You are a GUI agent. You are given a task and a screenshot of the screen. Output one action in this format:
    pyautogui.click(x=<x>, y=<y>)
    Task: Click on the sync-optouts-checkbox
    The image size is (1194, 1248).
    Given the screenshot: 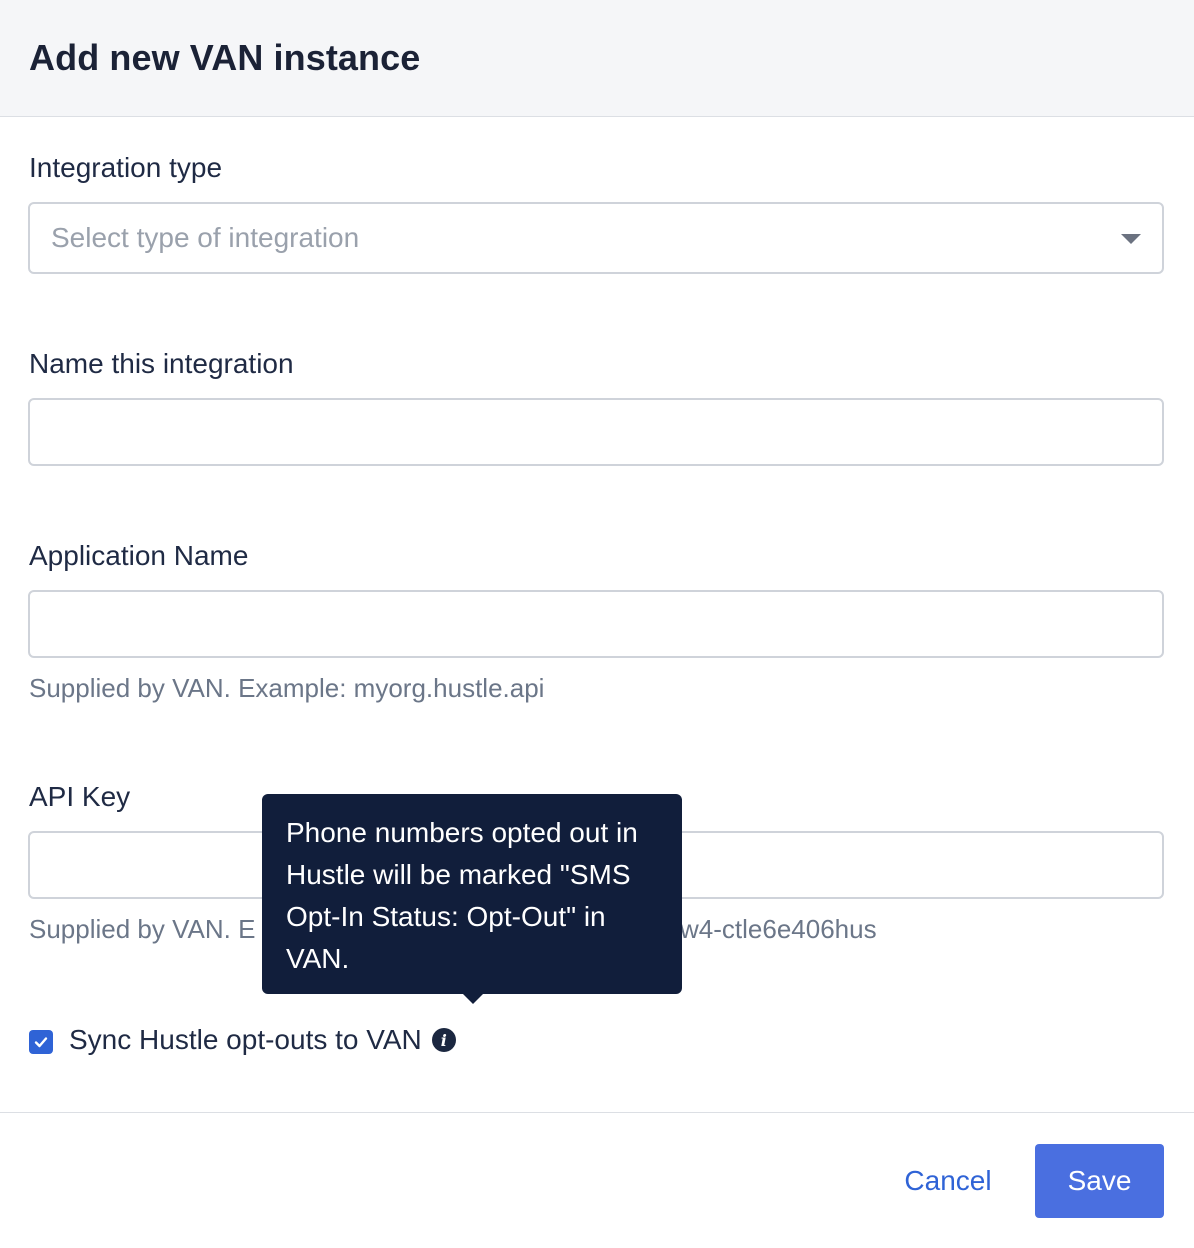 What is the action you would take?
    pyautogui.click(x=41, y=1042)
    